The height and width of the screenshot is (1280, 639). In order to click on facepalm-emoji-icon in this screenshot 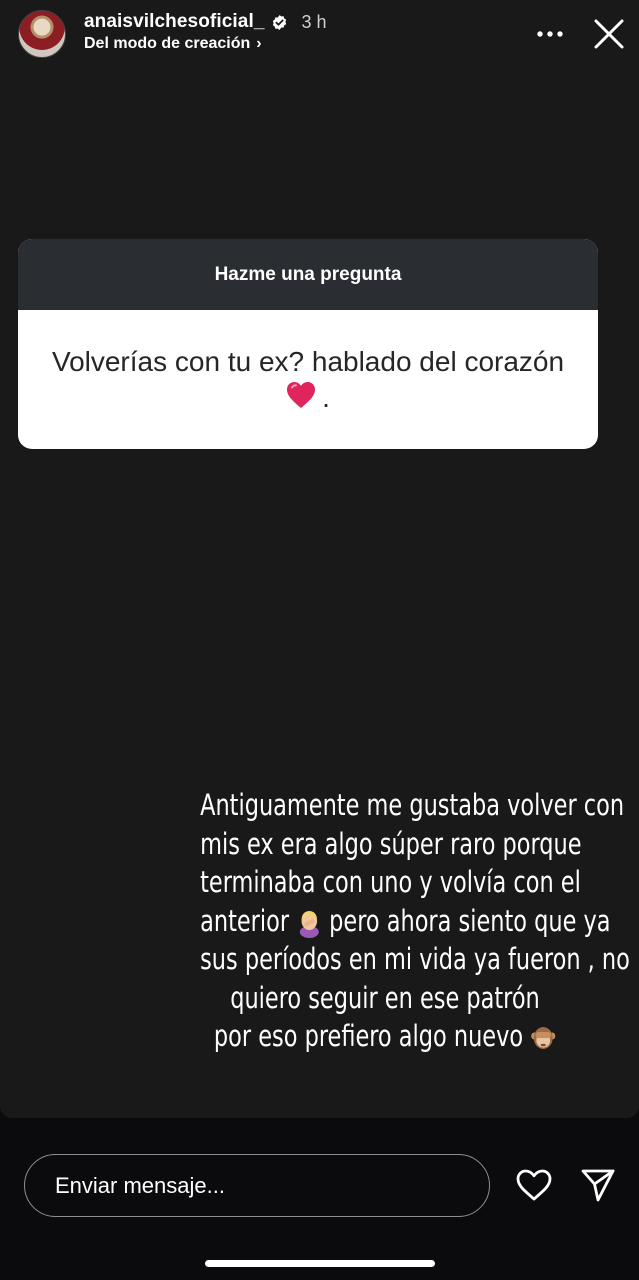, I will do `click(309, 923)`.